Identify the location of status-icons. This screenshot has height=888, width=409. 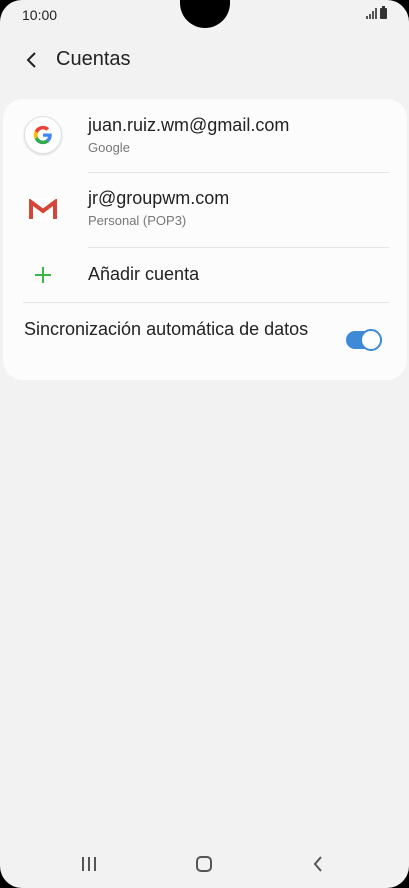
(376, 12).